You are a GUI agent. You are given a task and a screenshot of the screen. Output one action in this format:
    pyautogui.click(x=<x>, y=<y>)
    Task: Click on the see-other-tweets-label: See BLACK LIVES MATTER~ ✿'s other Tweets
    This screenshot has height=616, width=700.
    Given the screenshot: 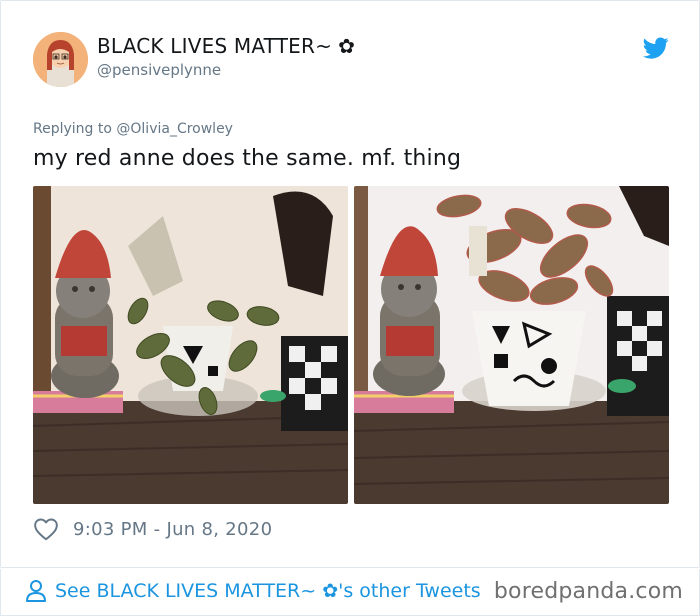 What is the action you would take?
    pyautogui.click(x=268, y=591)
    